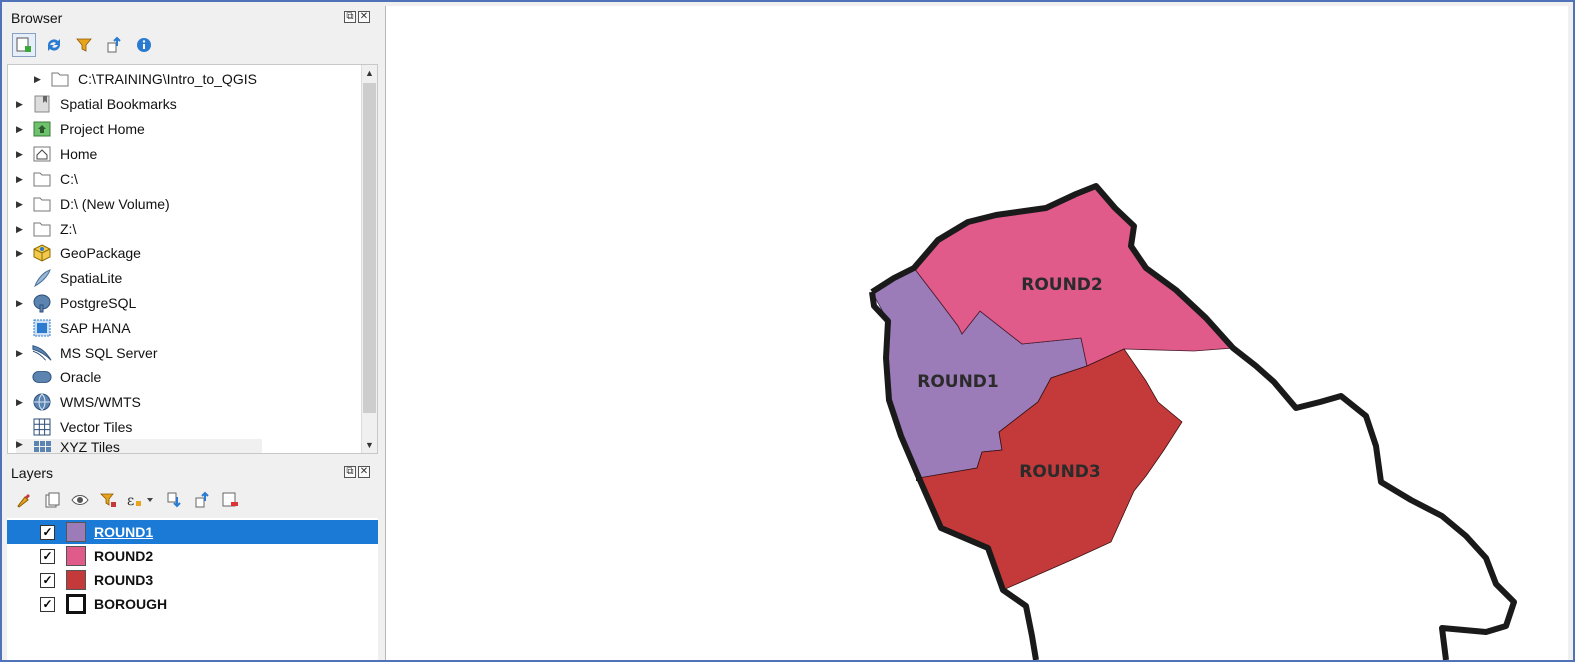 This screenshot has height=662, width=1575. I want to click on tree-item-sap-hana: SAP HANA, so click(73, 328).